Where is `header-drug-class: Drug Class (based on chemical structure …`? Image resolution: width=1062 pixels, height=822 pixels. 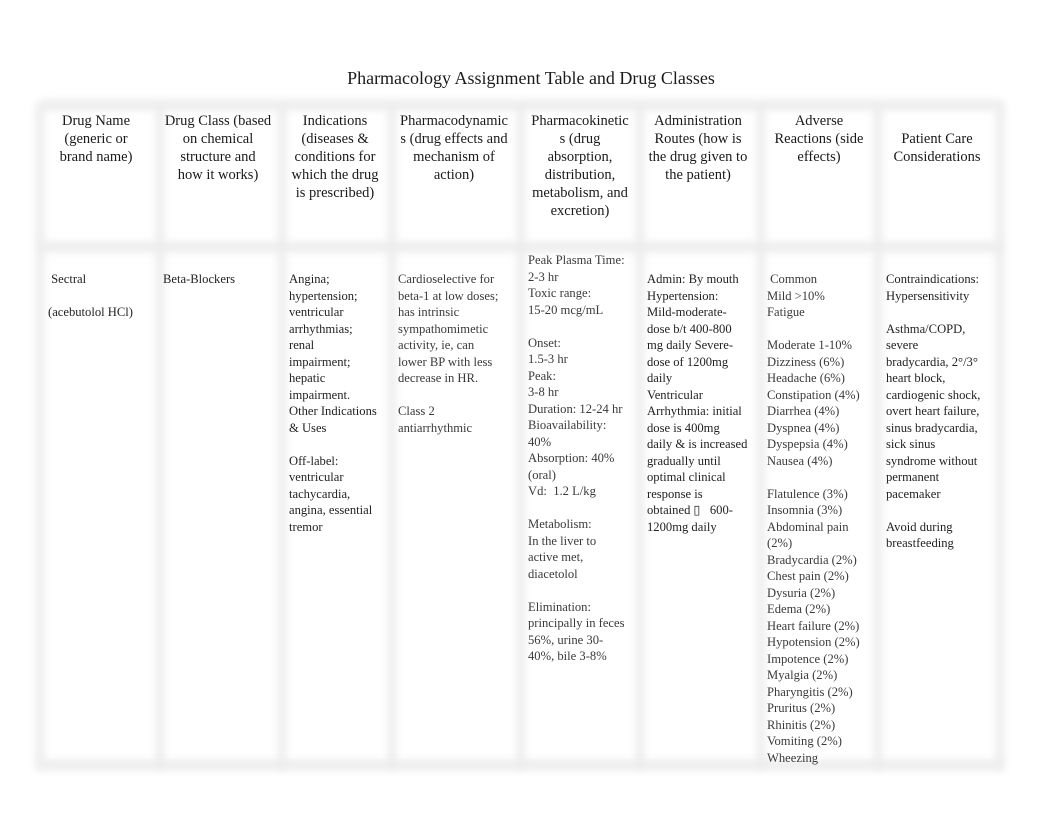 header-drug-class: Drug Class (based on chemical structure … is located at coordinates (218, 148).